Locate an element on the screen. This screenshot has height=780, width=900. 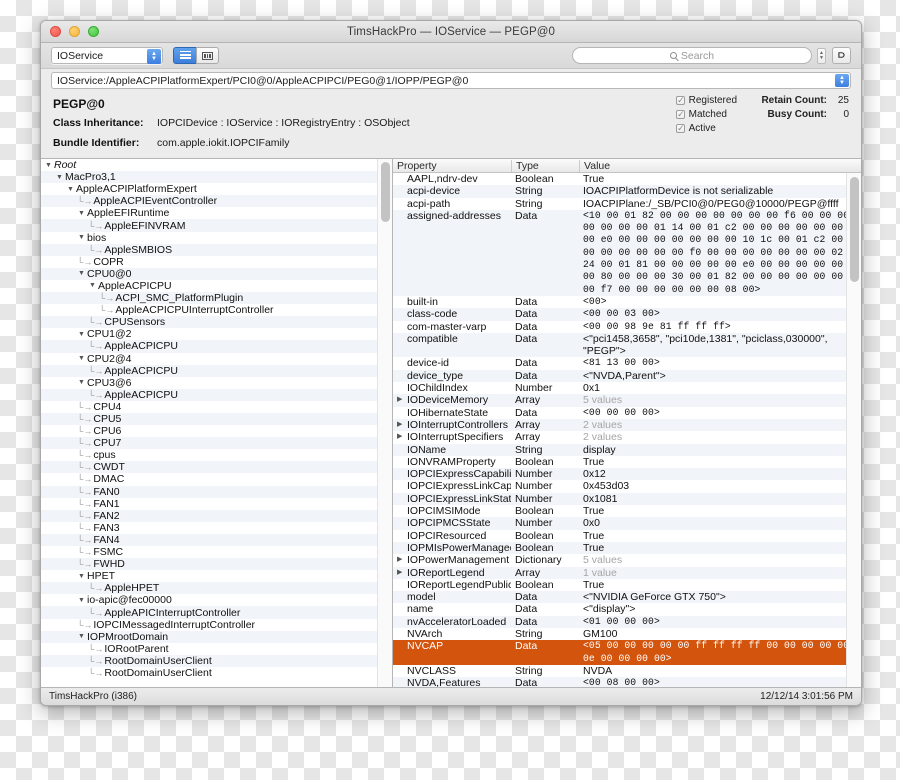
property-row: ▶ IOPowerManagement Dictionary 5 values is located at coordinates (627, 560).